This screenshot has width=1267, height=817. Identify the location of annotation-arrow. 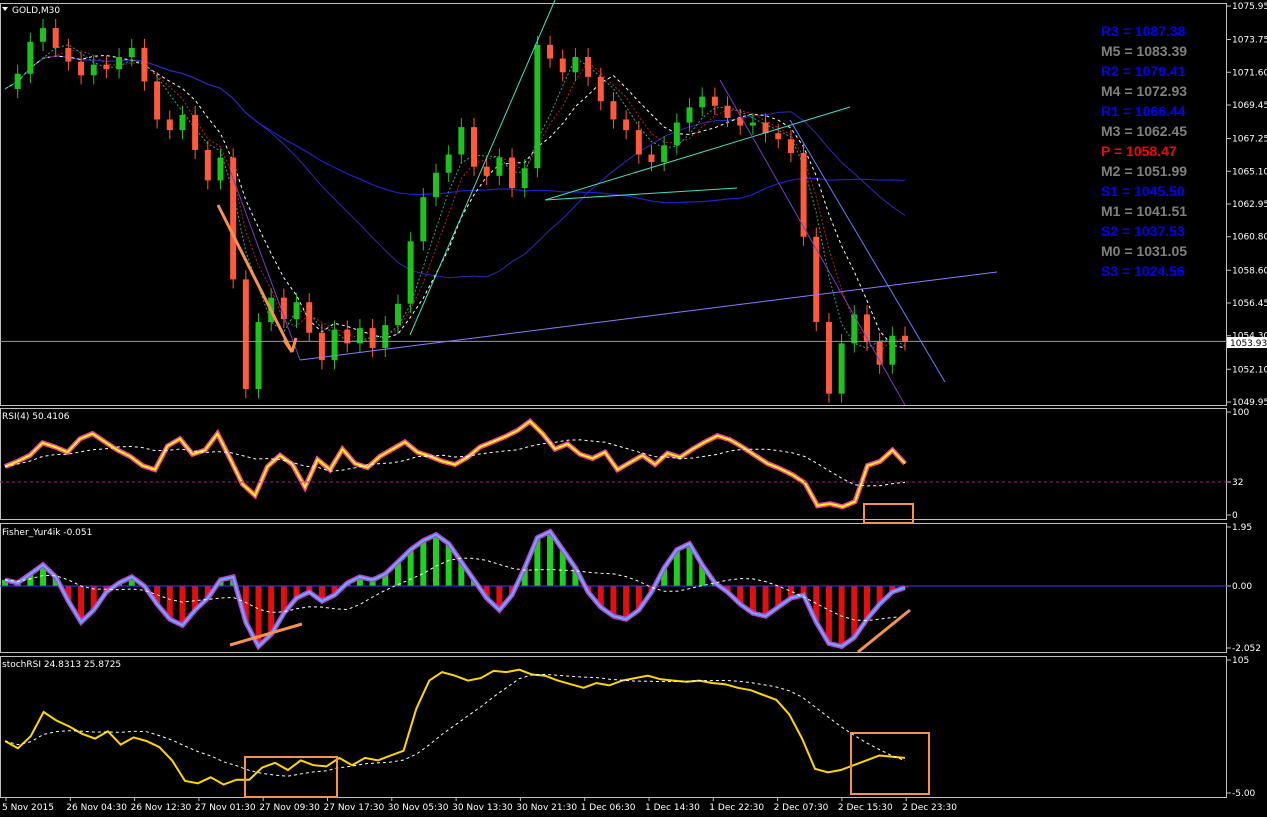
(255, 278).